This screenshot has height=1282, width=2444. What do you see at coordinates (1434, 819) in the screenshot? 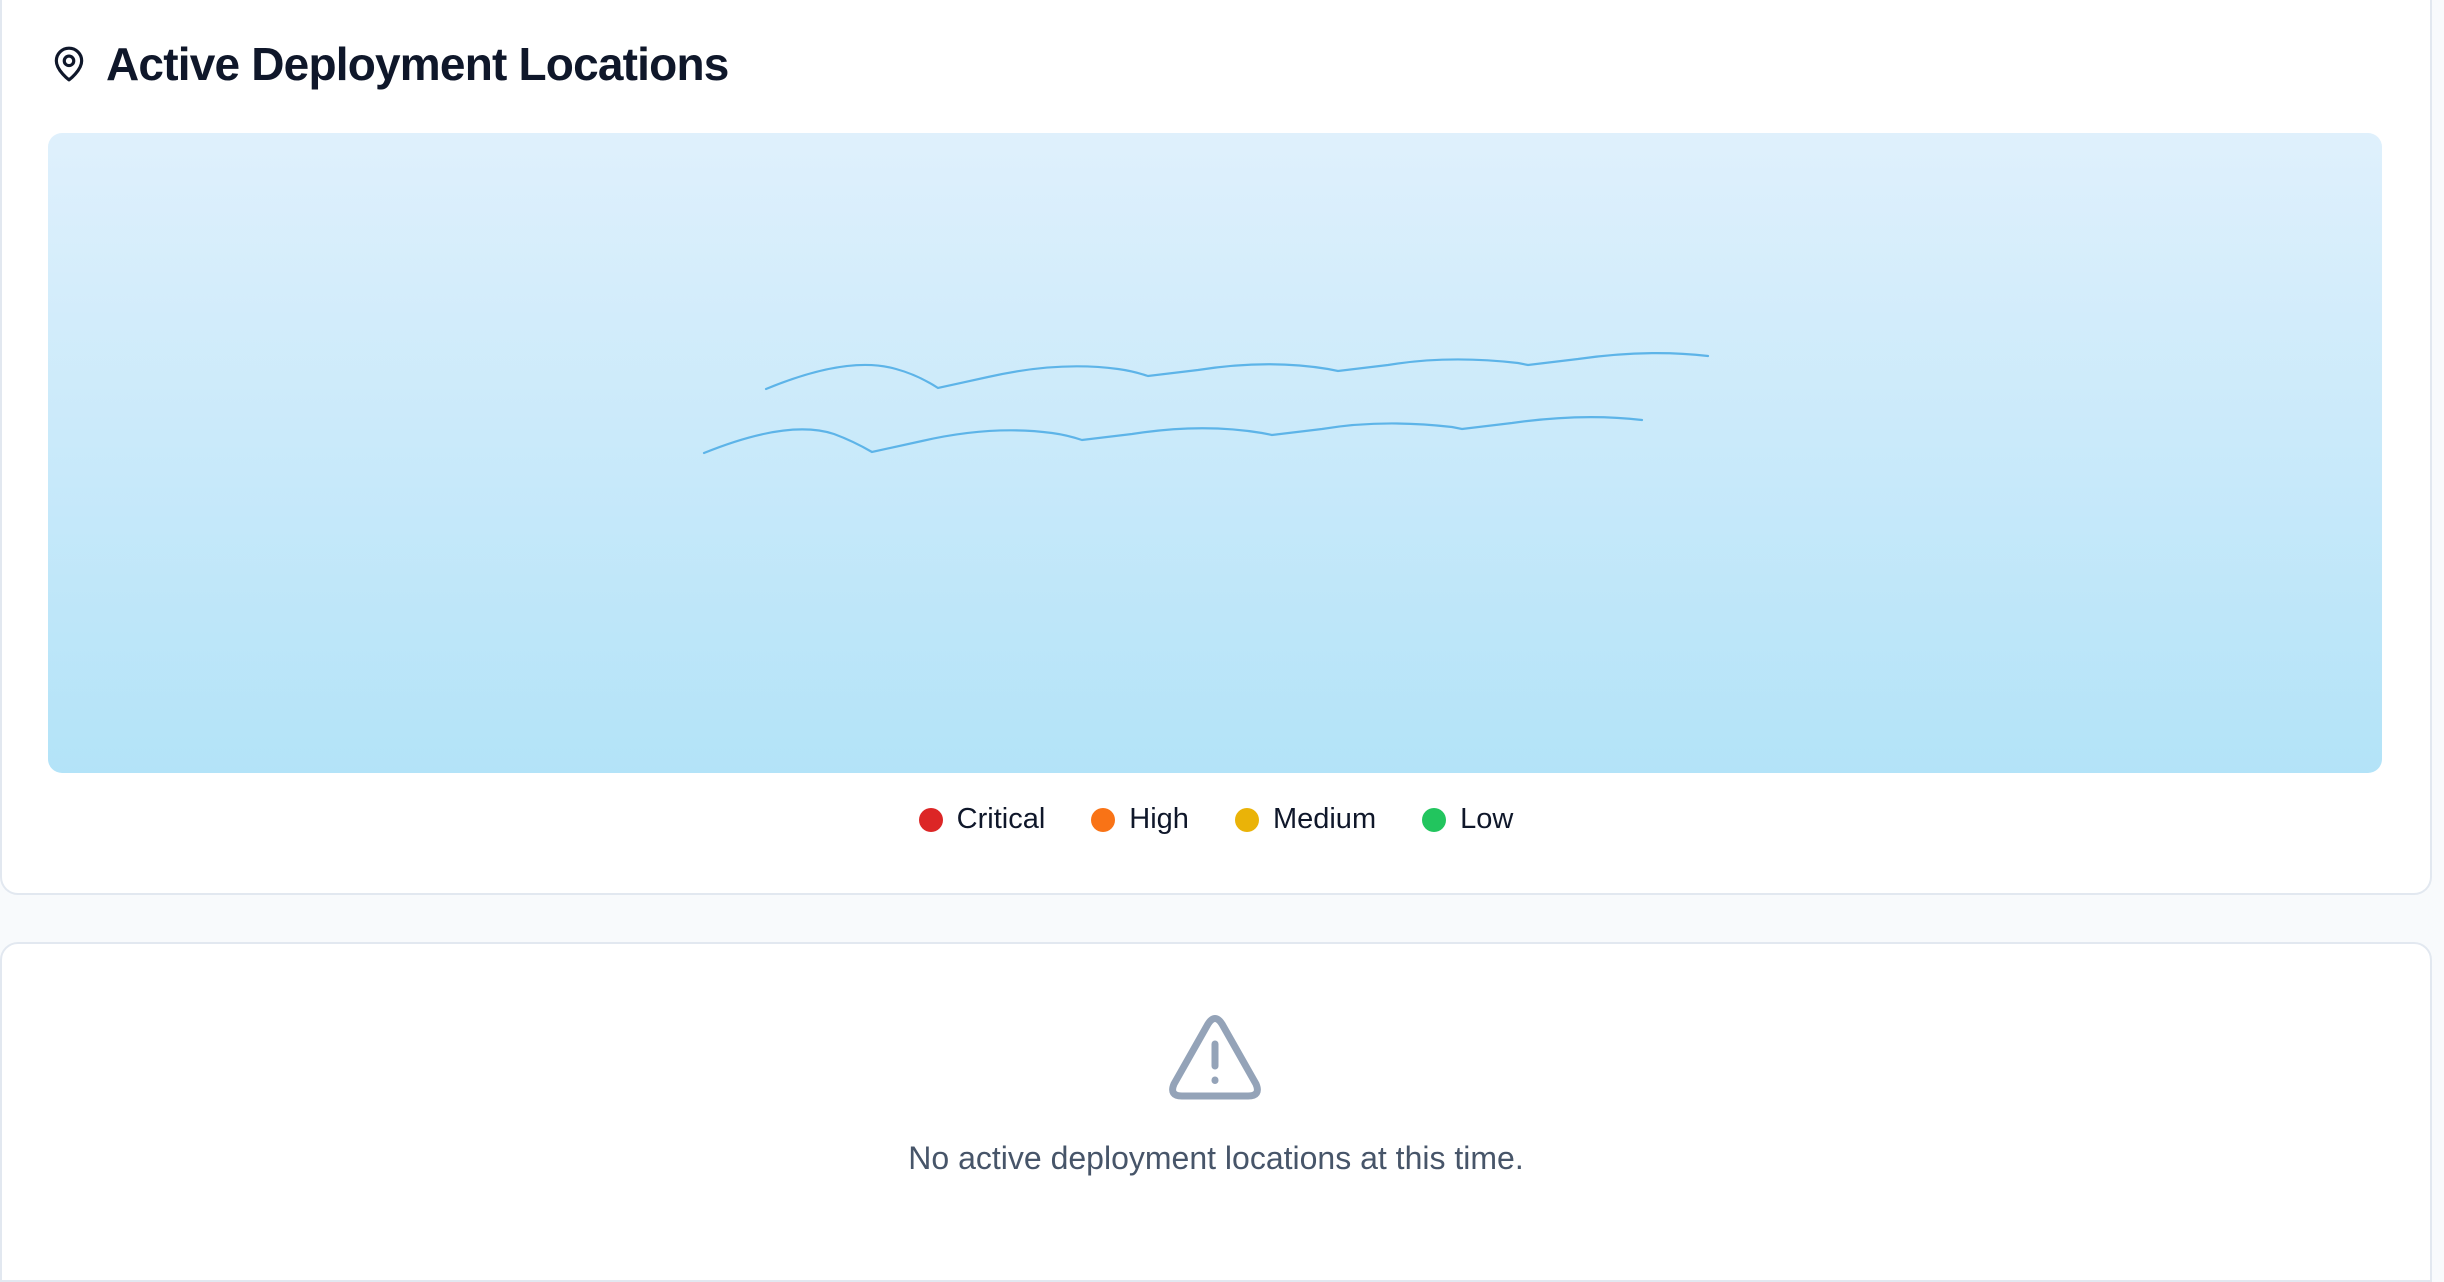
I see `low-dot-icon` at bounding box center [1434, 819].